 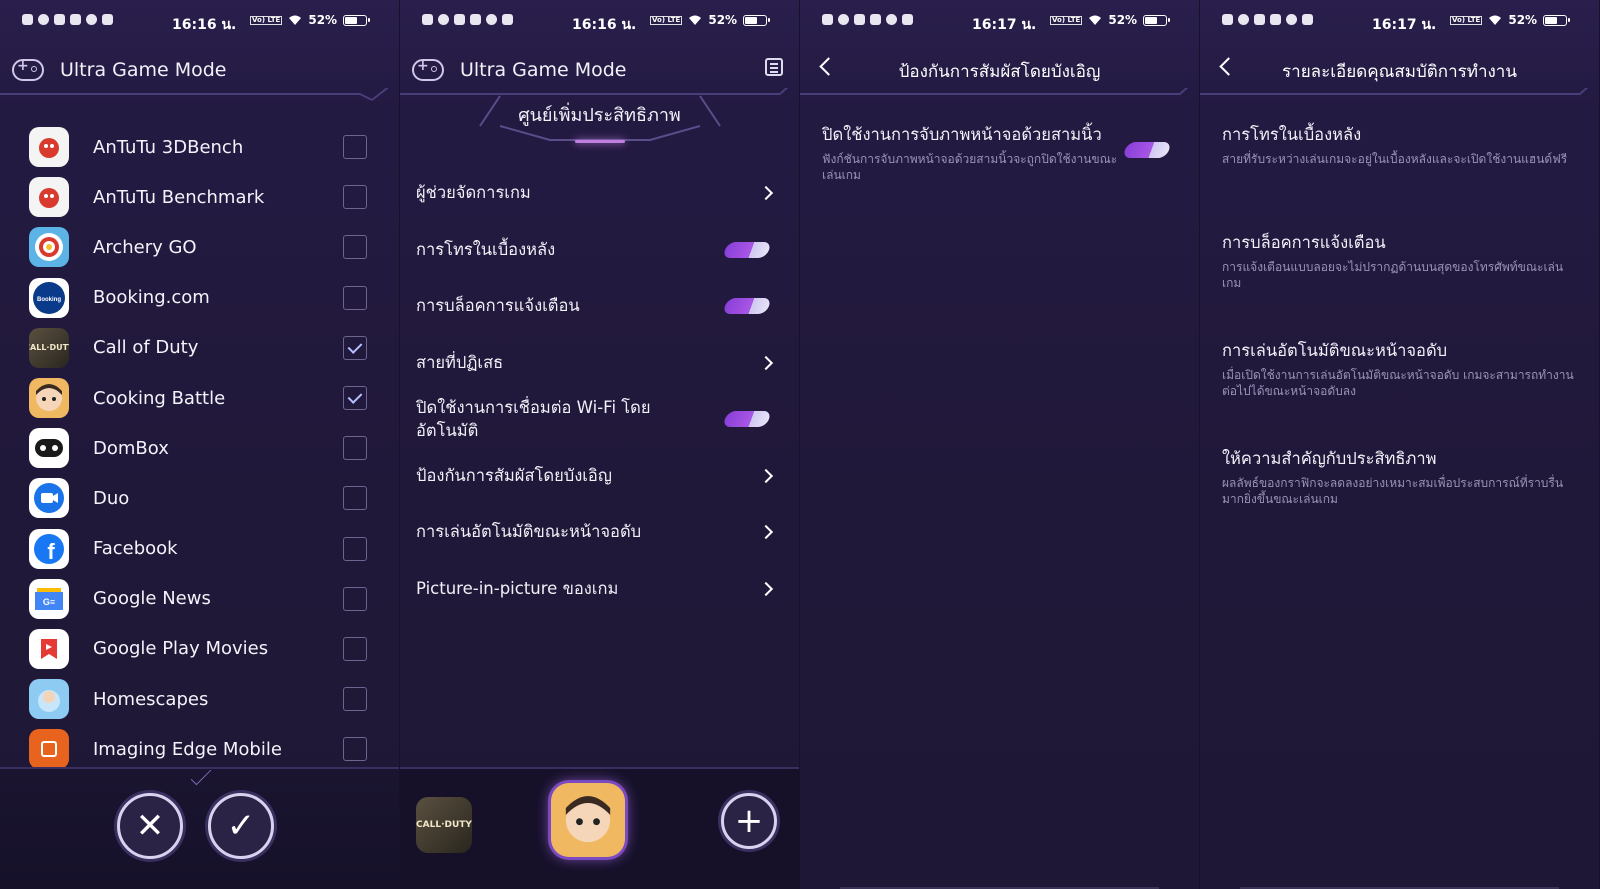 I want to click on menu-item-accidental-touch: ป้องกันการสัมผัสโดยบังเอิญ, so click(x=599, y=475).